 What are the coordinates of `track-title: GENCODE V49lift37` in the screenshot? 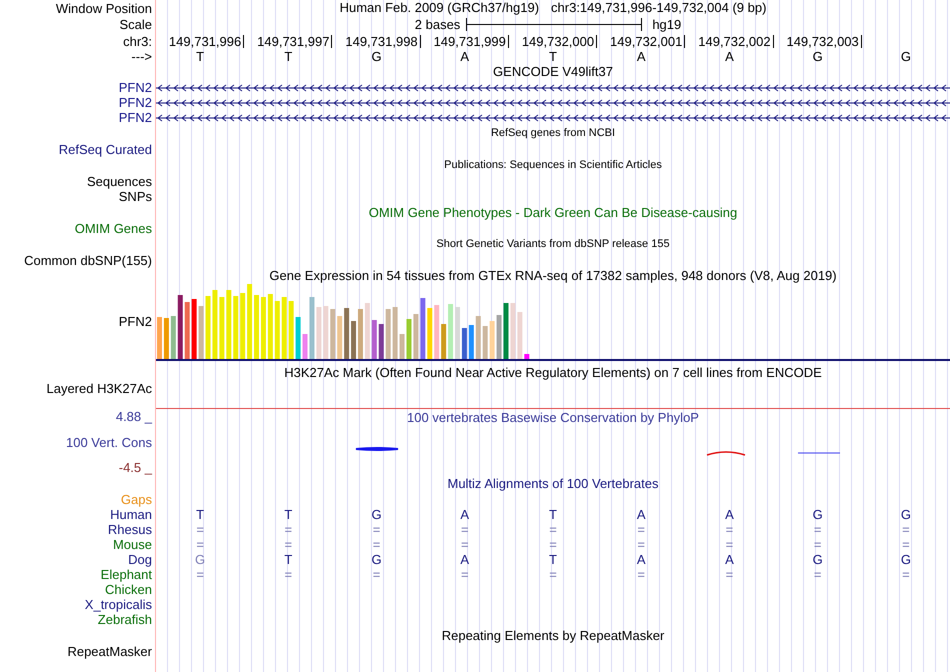 It's located at (553, 72).